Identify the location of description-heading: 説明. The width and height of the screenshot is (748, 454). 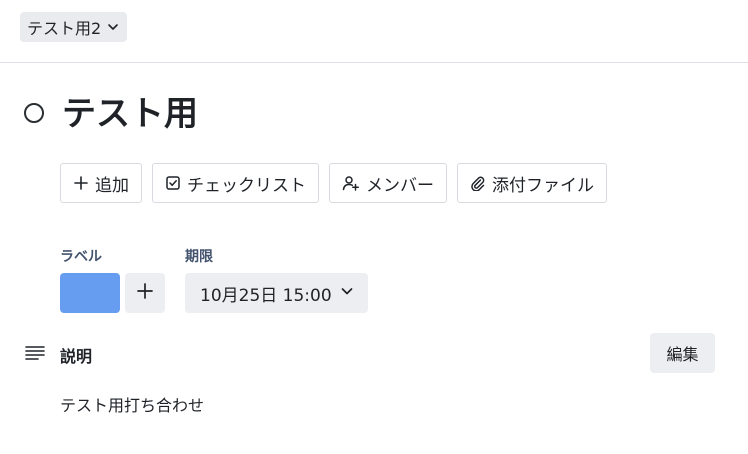
(76, 356).